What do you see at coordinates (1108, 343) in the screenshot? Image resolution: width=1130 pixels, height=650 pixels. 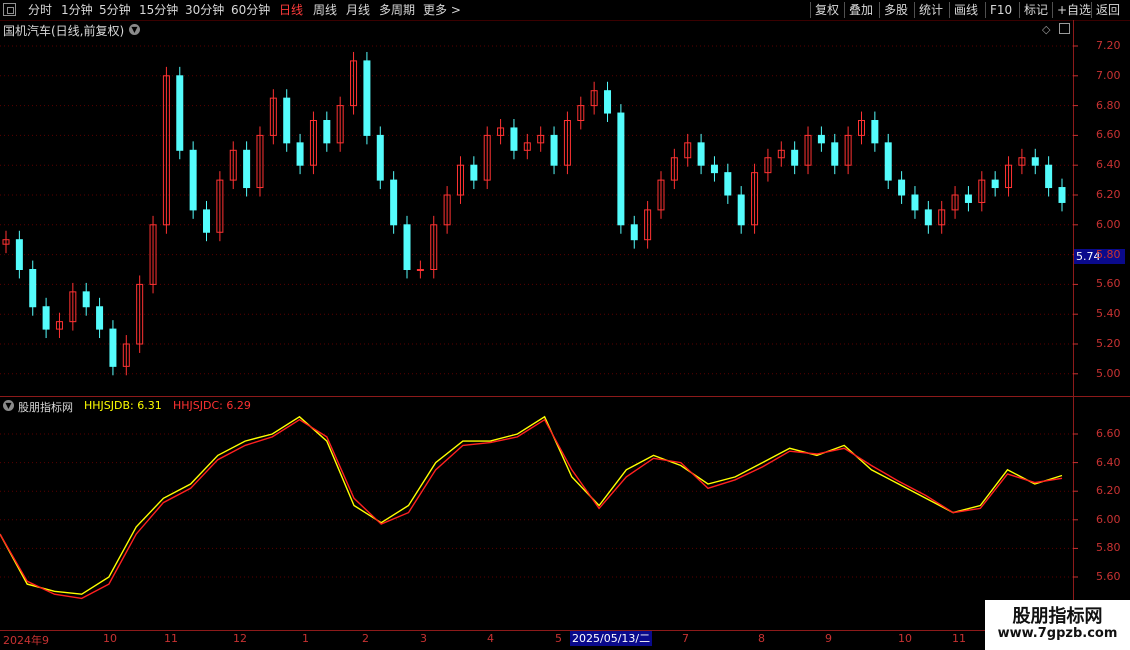 I see `price-tick-label: 5.20` at bounding box center [1108, 343].